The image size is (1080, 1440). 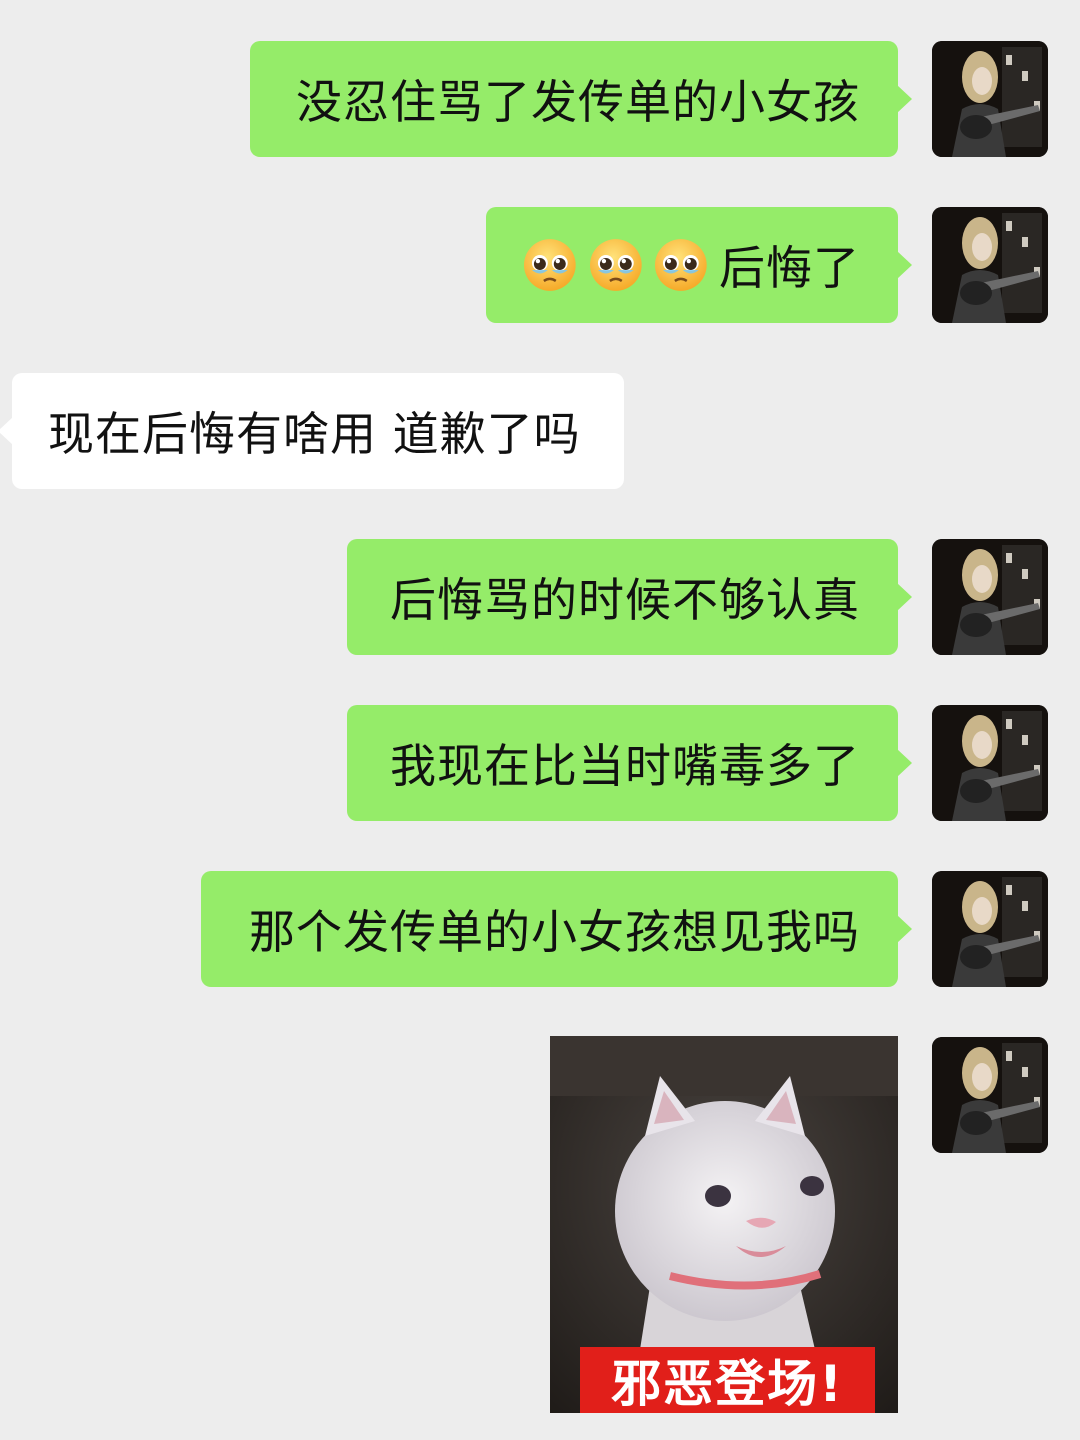 What do you see at coordinates (625, 766) in the screenshot?
I see `message-text: 我现在比当时嘴毒多了` at bounding box center [625, 766].